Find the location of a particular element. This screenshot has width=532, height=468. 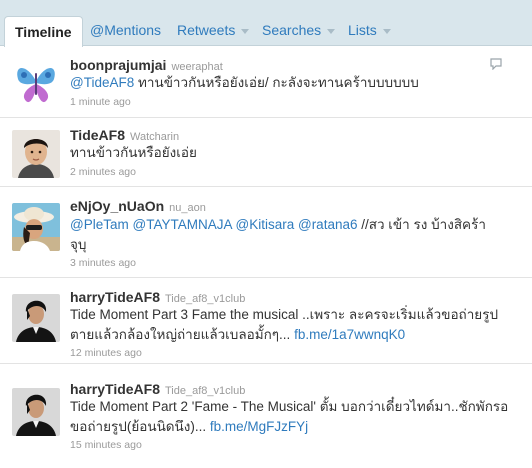

tweet-text-segment: ทานข้าวกันหรือยังเอ่ย is located at coordinates (133, 152).